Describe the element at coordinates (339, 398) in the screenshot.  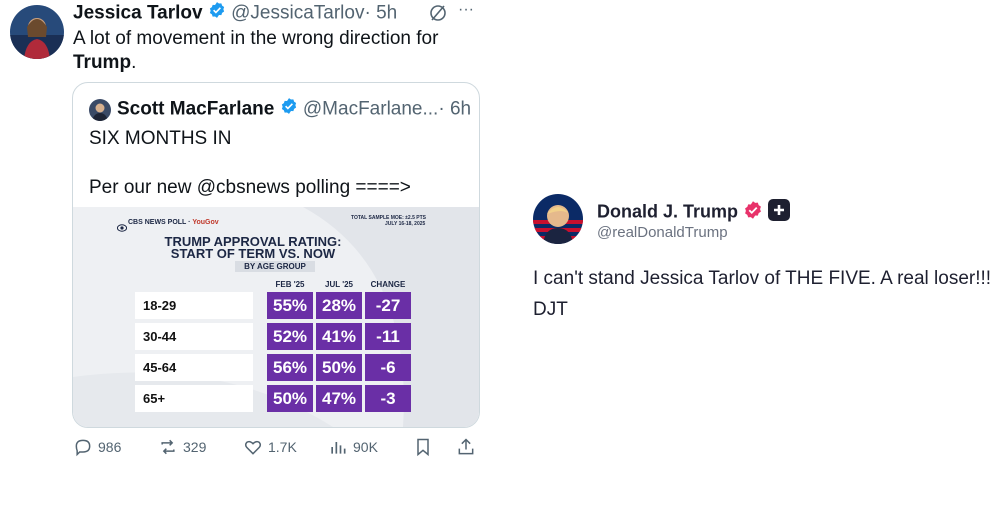
I see `cell-jul: 47%` at that location.